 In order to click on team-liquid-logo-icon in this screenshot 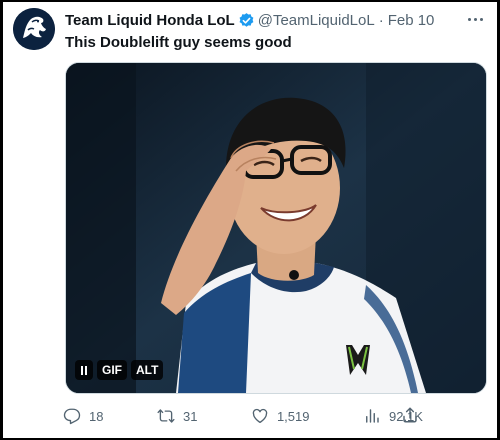, I will do `click(34, 29)`.